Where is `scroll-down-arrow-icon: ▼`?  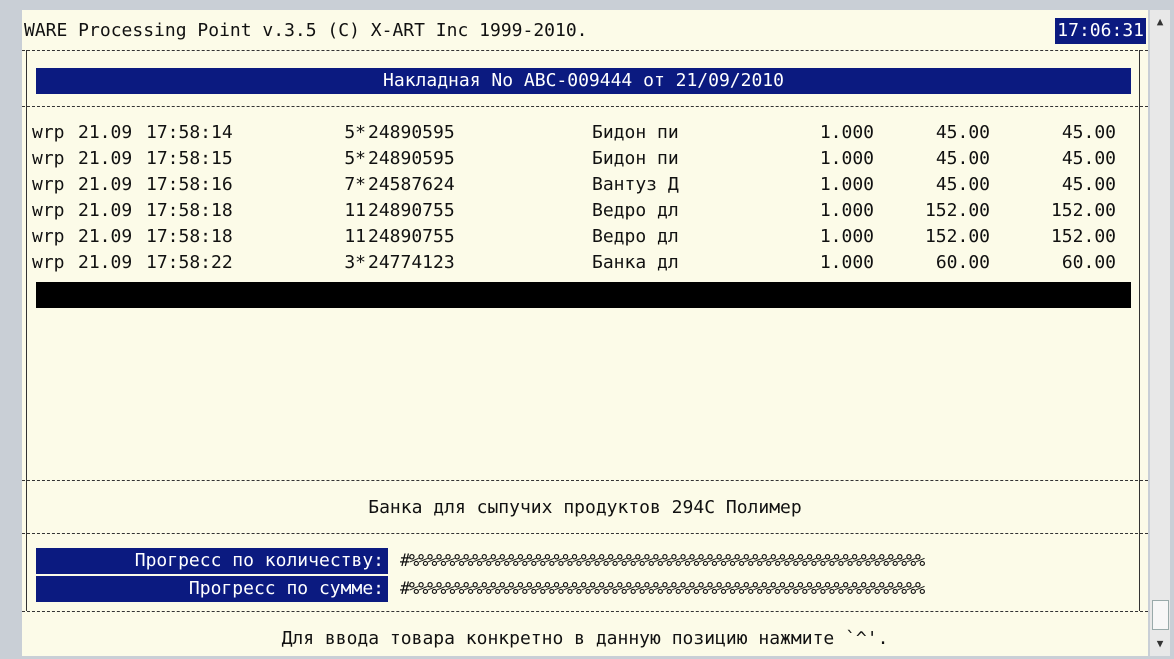
scroll-down-arrow-icon: ▼ is located at coordinates (1160, 644).